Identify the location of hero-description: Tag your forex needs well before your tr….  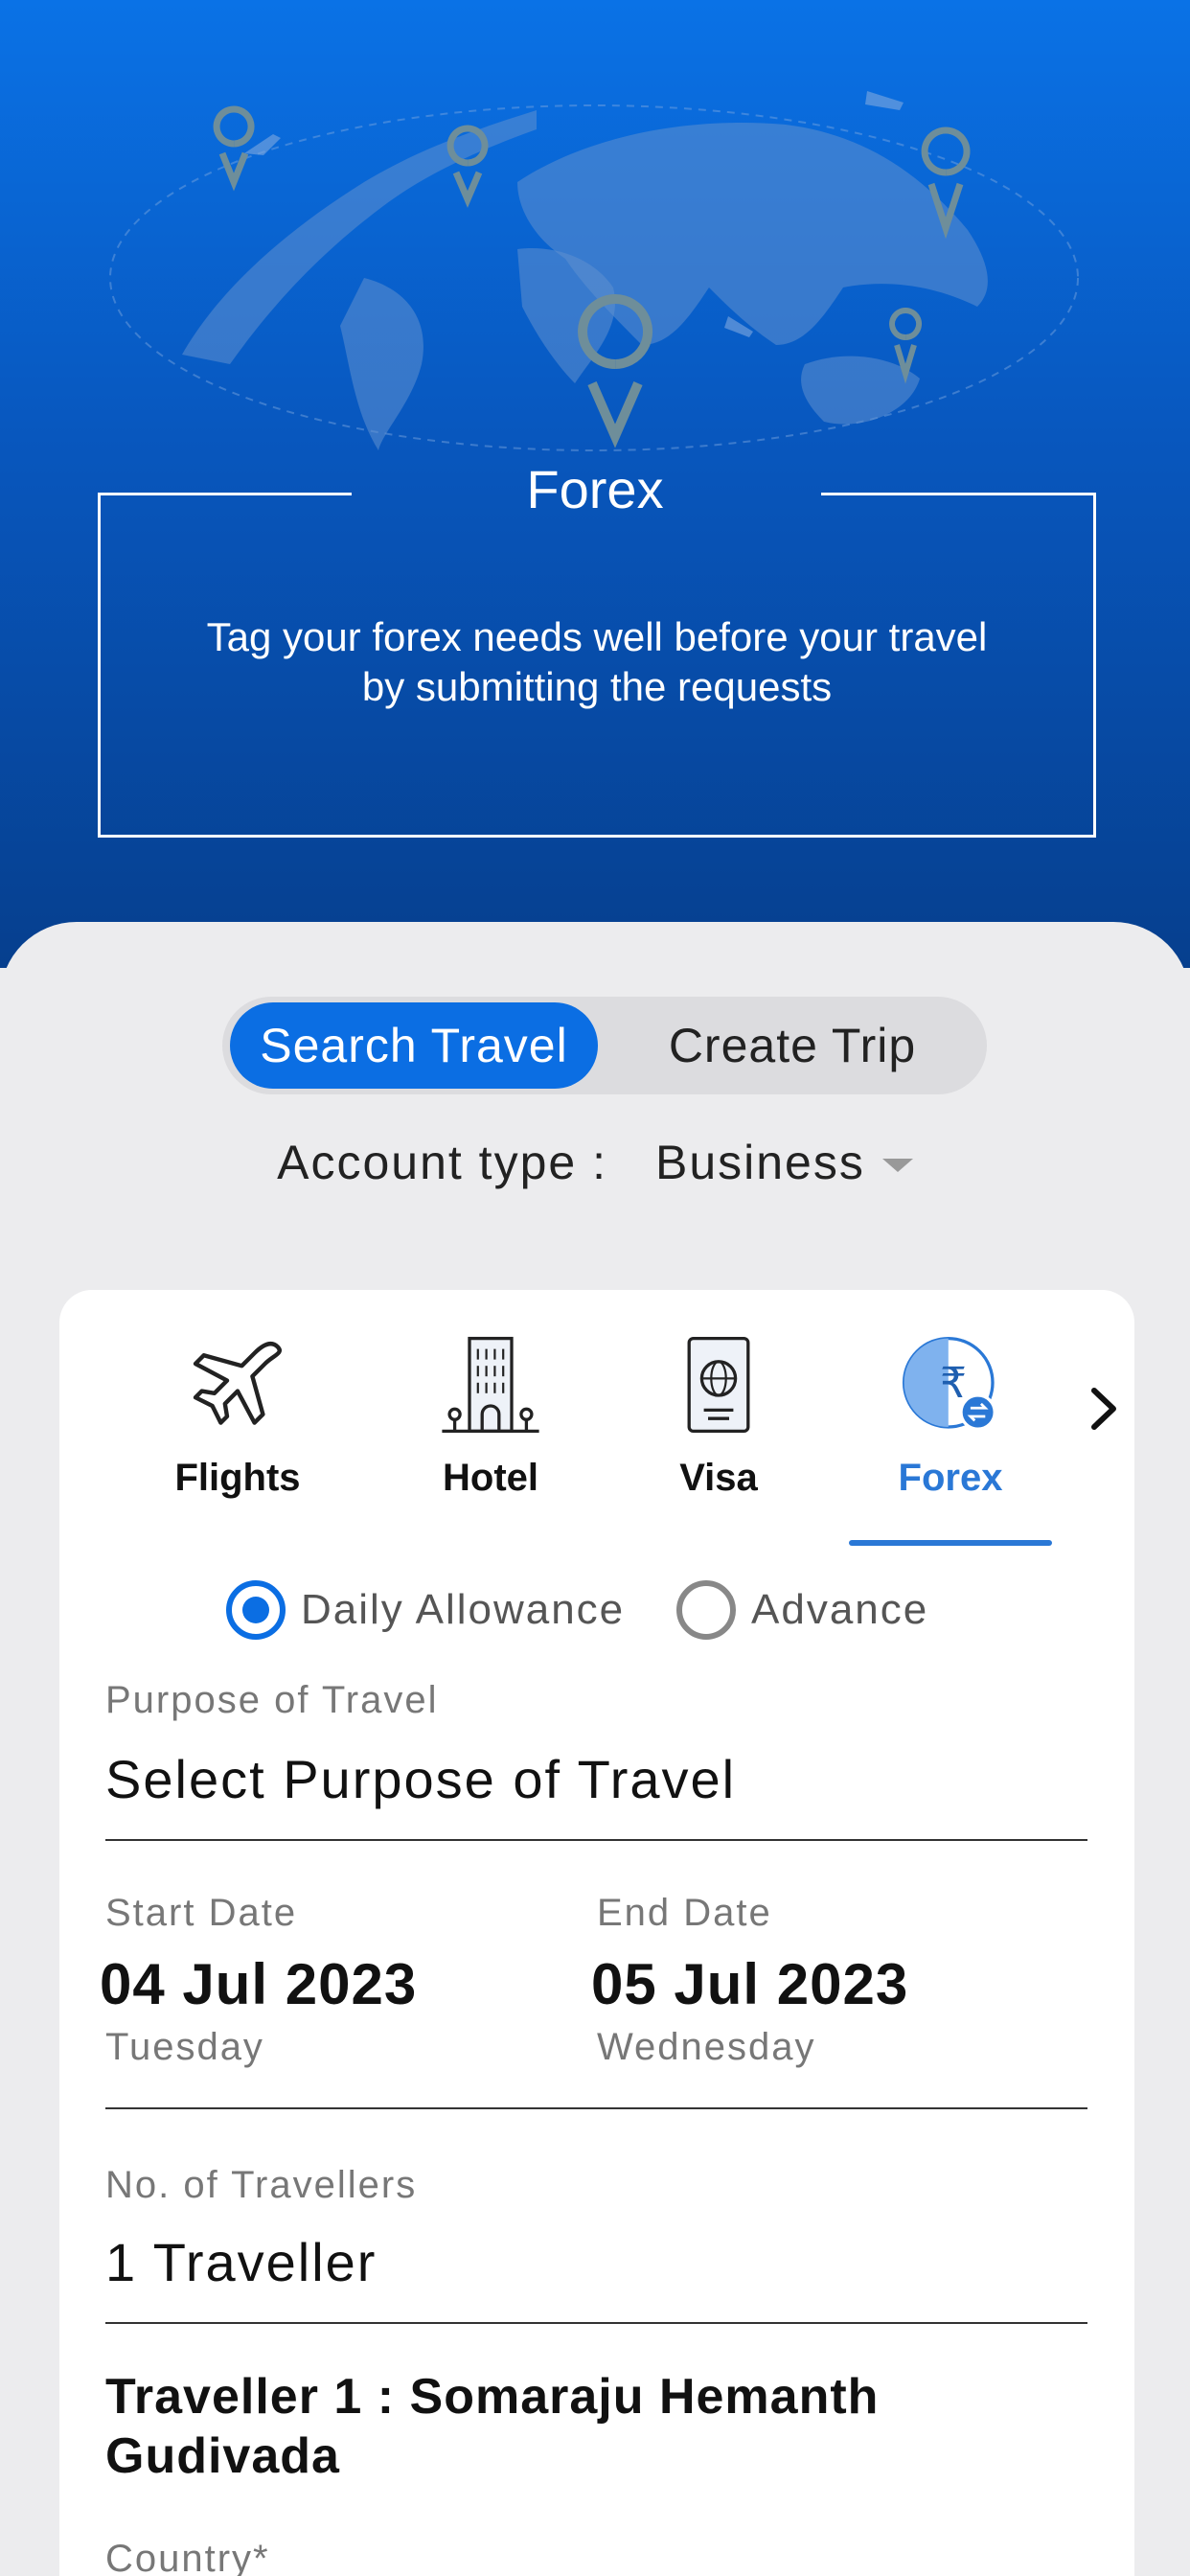
(597, 662).